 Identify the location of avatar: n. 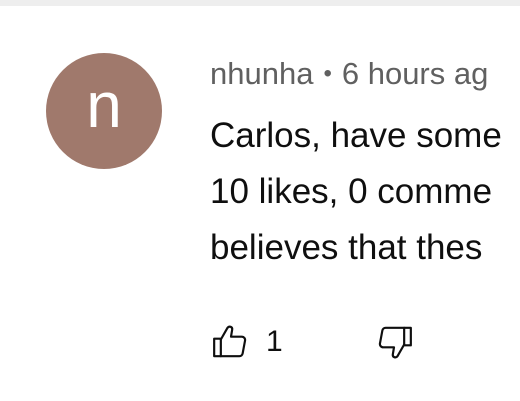
(104, 111).